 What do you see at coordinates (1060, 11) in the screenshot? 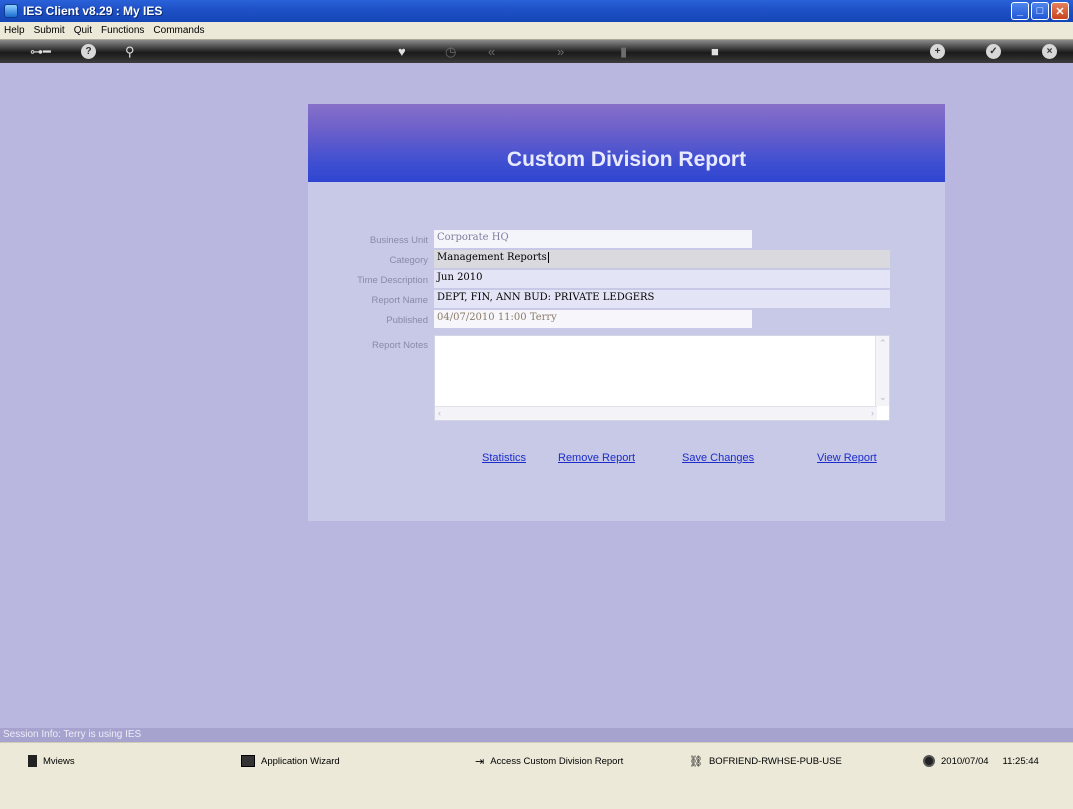
I see `close-button: ✕` at bounding box center [1060, 11].